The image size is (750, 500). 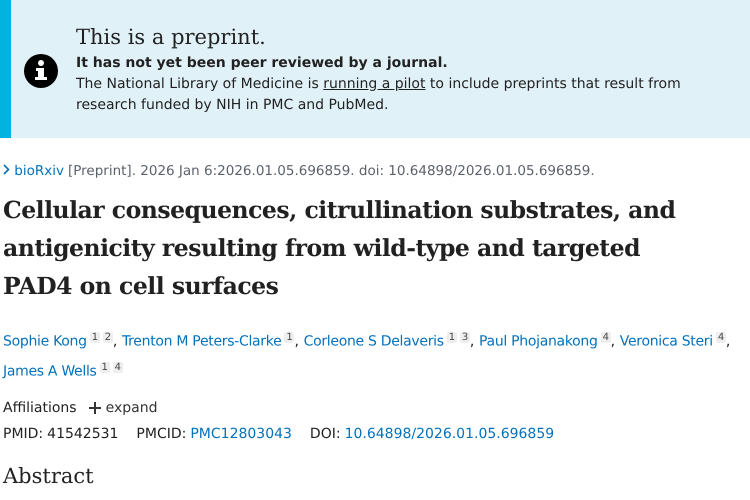 What do you see at coordinates (107, 337) in the screenshot?
I see `affiliation-number: 2` at bounding box center [107, 337].